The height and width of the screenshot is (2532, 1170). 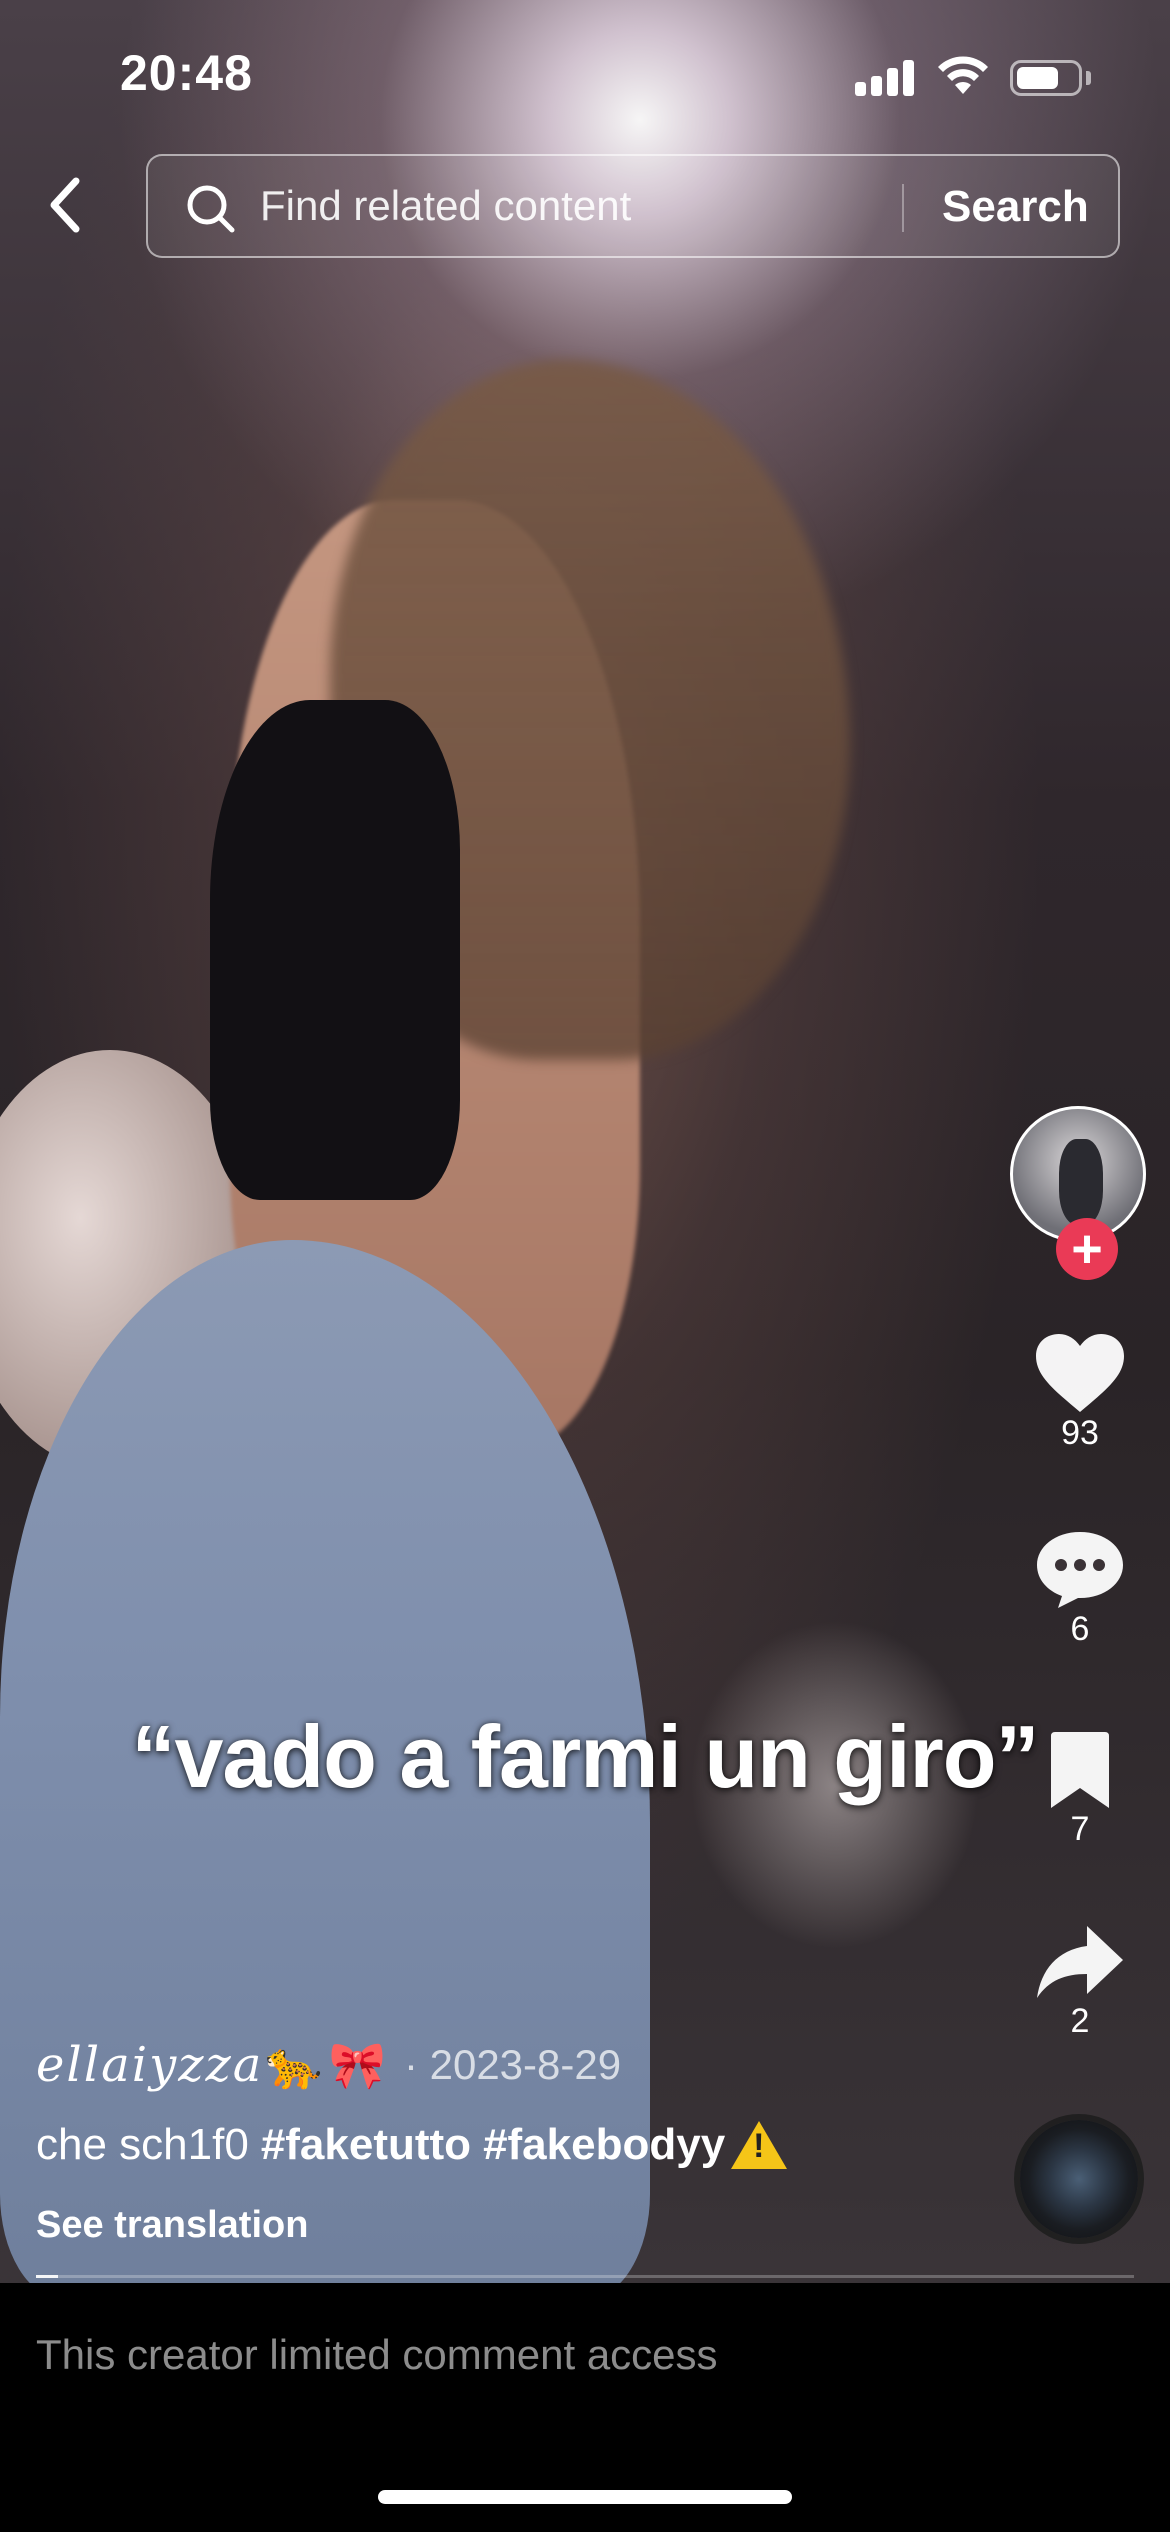 I want to click on video-progress-fill, so click(x=47, y=2276).